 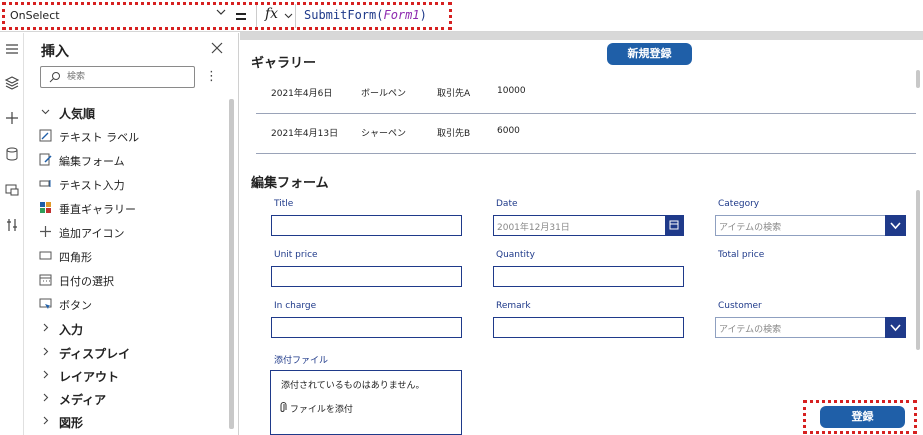 I want to click on category-shapes: 図形, so click(x=134, y=421).